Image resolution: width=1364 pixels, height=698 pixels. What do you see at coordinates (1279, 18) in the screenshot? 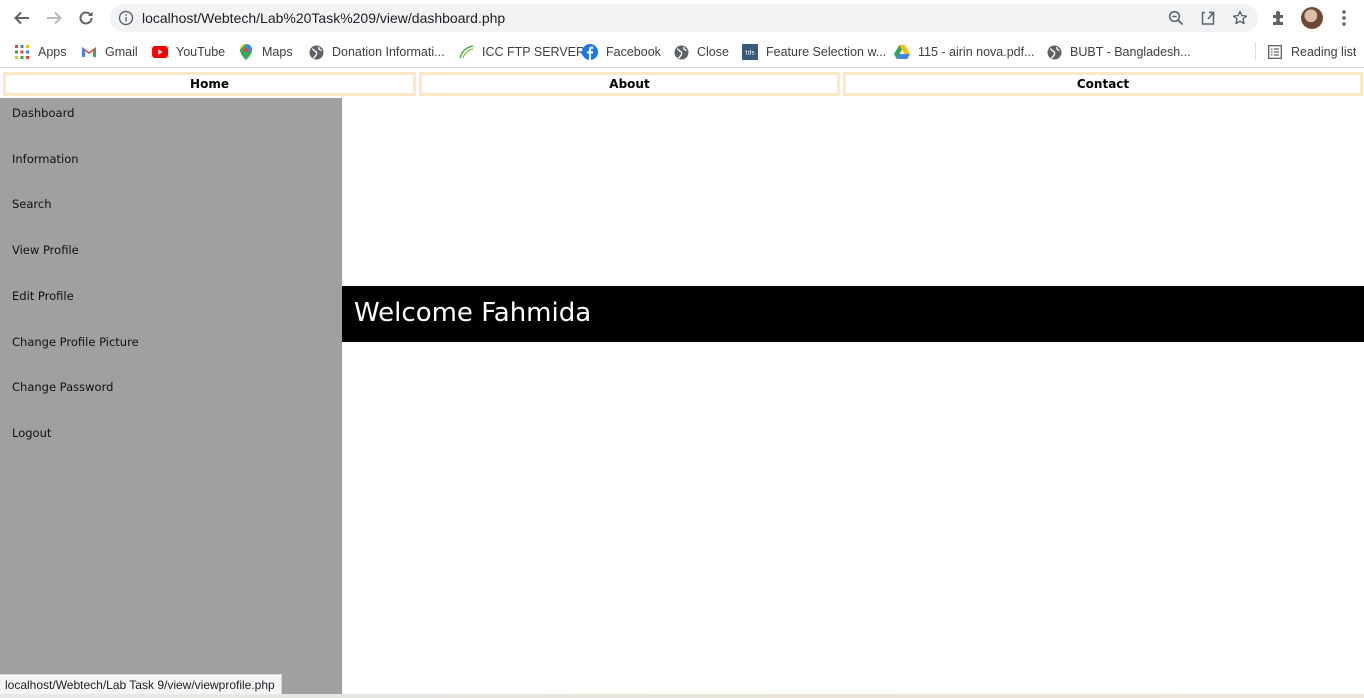
I see `extensions-icon` at bounding box center [1279, 18].